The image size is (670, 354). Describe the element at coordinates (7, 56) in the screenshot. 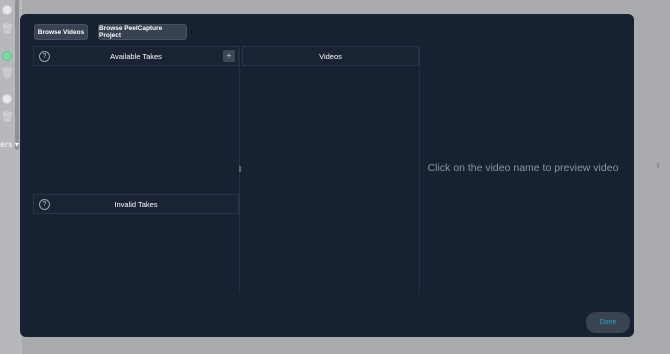

I see `status-dot-green-icon` at that location.